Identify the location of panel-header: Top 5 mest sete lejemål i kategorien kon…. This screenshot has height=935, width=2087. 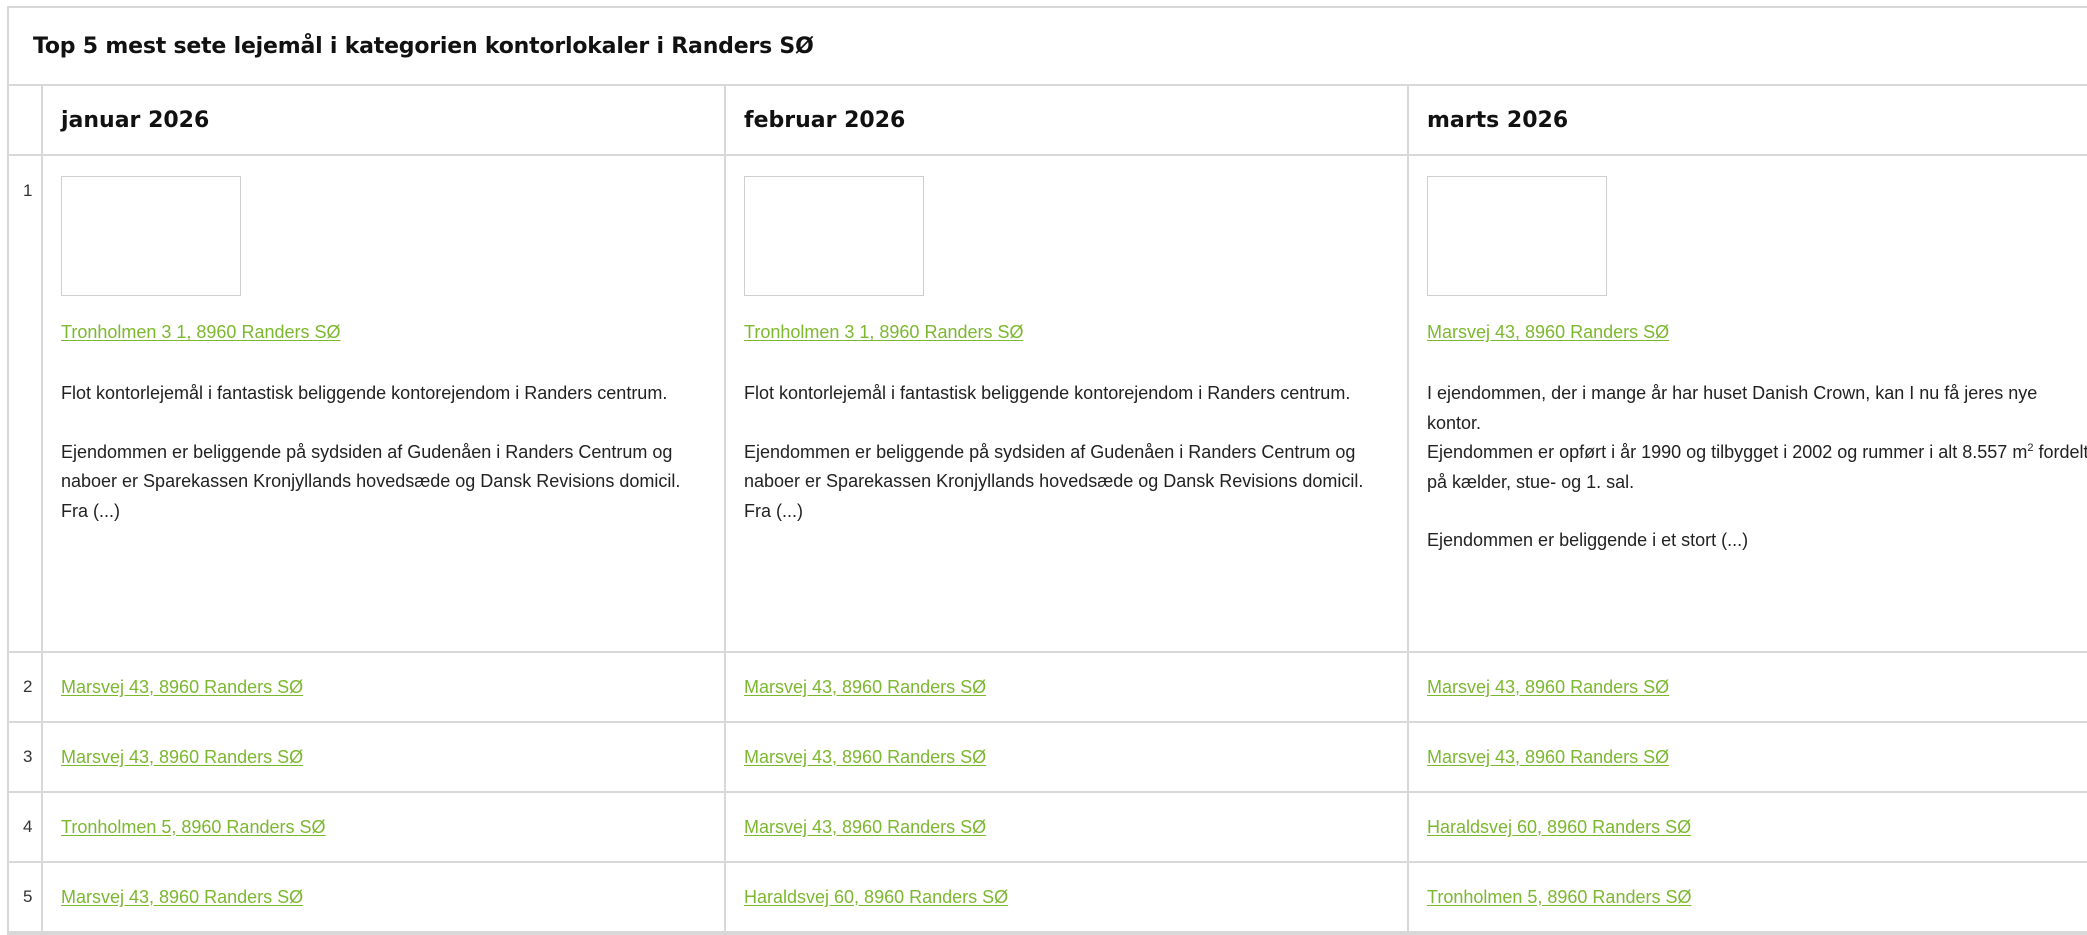
(1048, 47).